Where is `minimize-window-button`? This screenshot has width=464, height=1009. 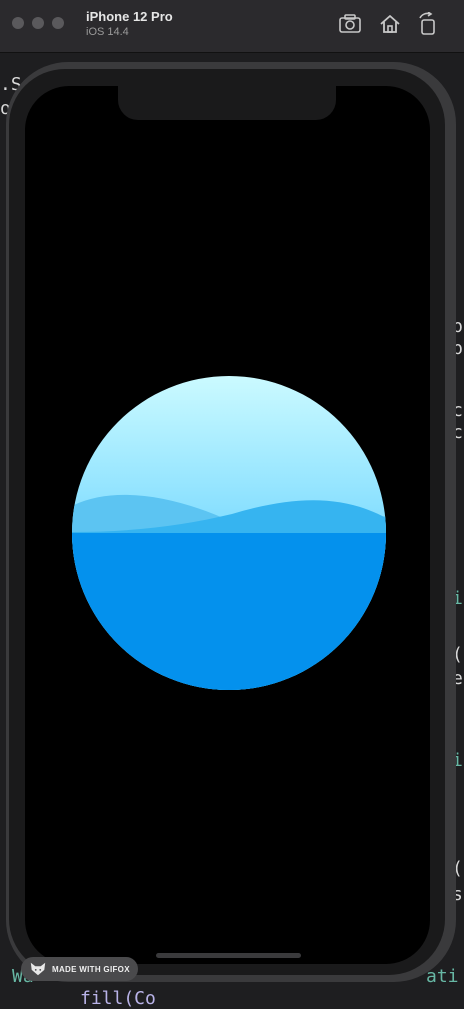
minimize-window-button is located at coordinates (38, 23).